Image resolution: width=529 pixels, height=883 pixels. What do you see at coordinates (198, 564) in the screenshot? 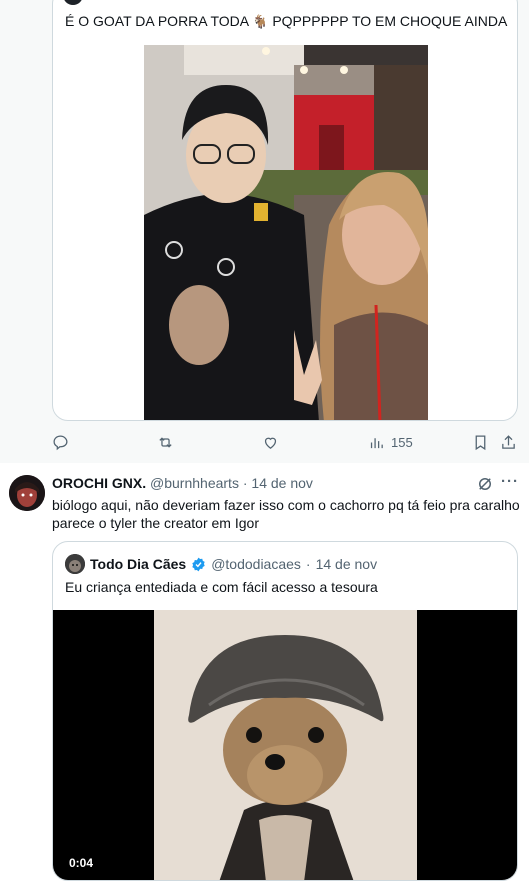
I see `verified-badge-icon` at bounding box center [198, 564].